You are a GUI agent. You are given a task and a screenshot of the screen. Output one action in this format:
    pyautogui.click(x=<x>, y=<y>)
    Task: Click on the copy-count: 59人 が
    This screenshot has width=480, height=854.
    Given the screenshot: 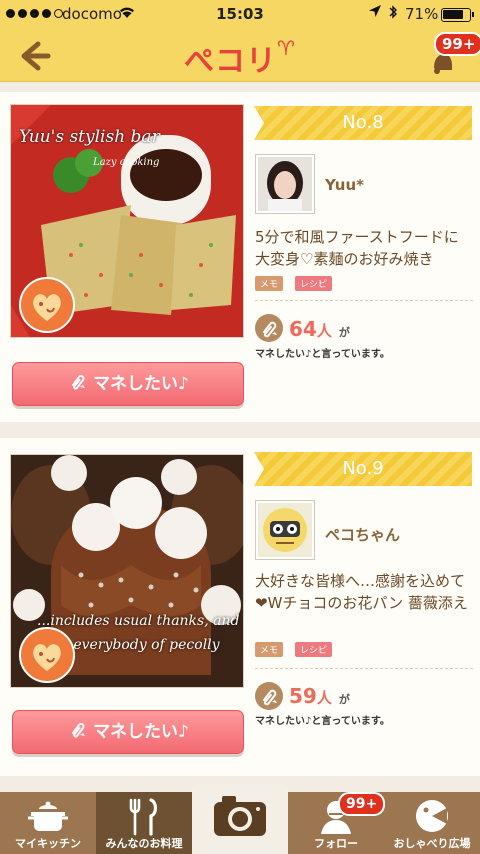 What is the action you would take?
    pyautogui.click(x=319, y=696)
    